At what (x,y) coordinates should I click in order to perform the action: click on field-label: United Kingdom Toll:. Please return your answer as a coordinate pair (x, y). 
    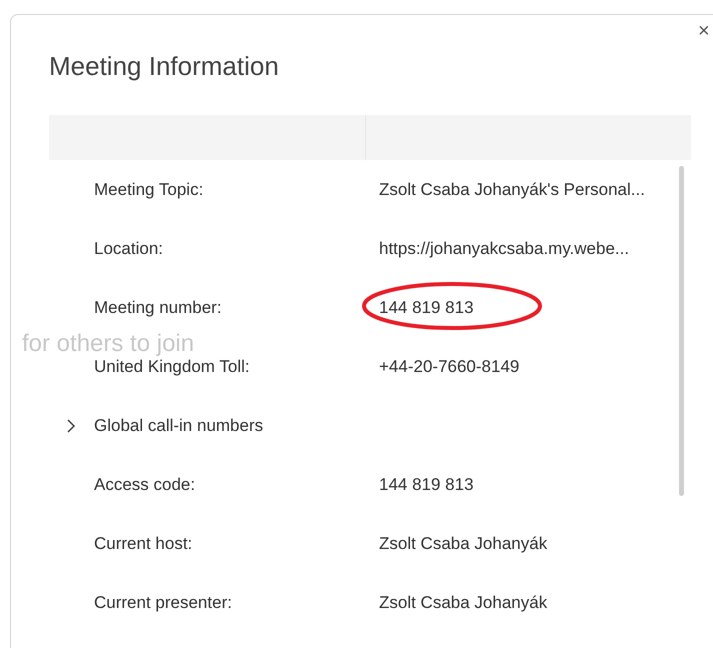
    Looking at the image, I should click on (172, 367).